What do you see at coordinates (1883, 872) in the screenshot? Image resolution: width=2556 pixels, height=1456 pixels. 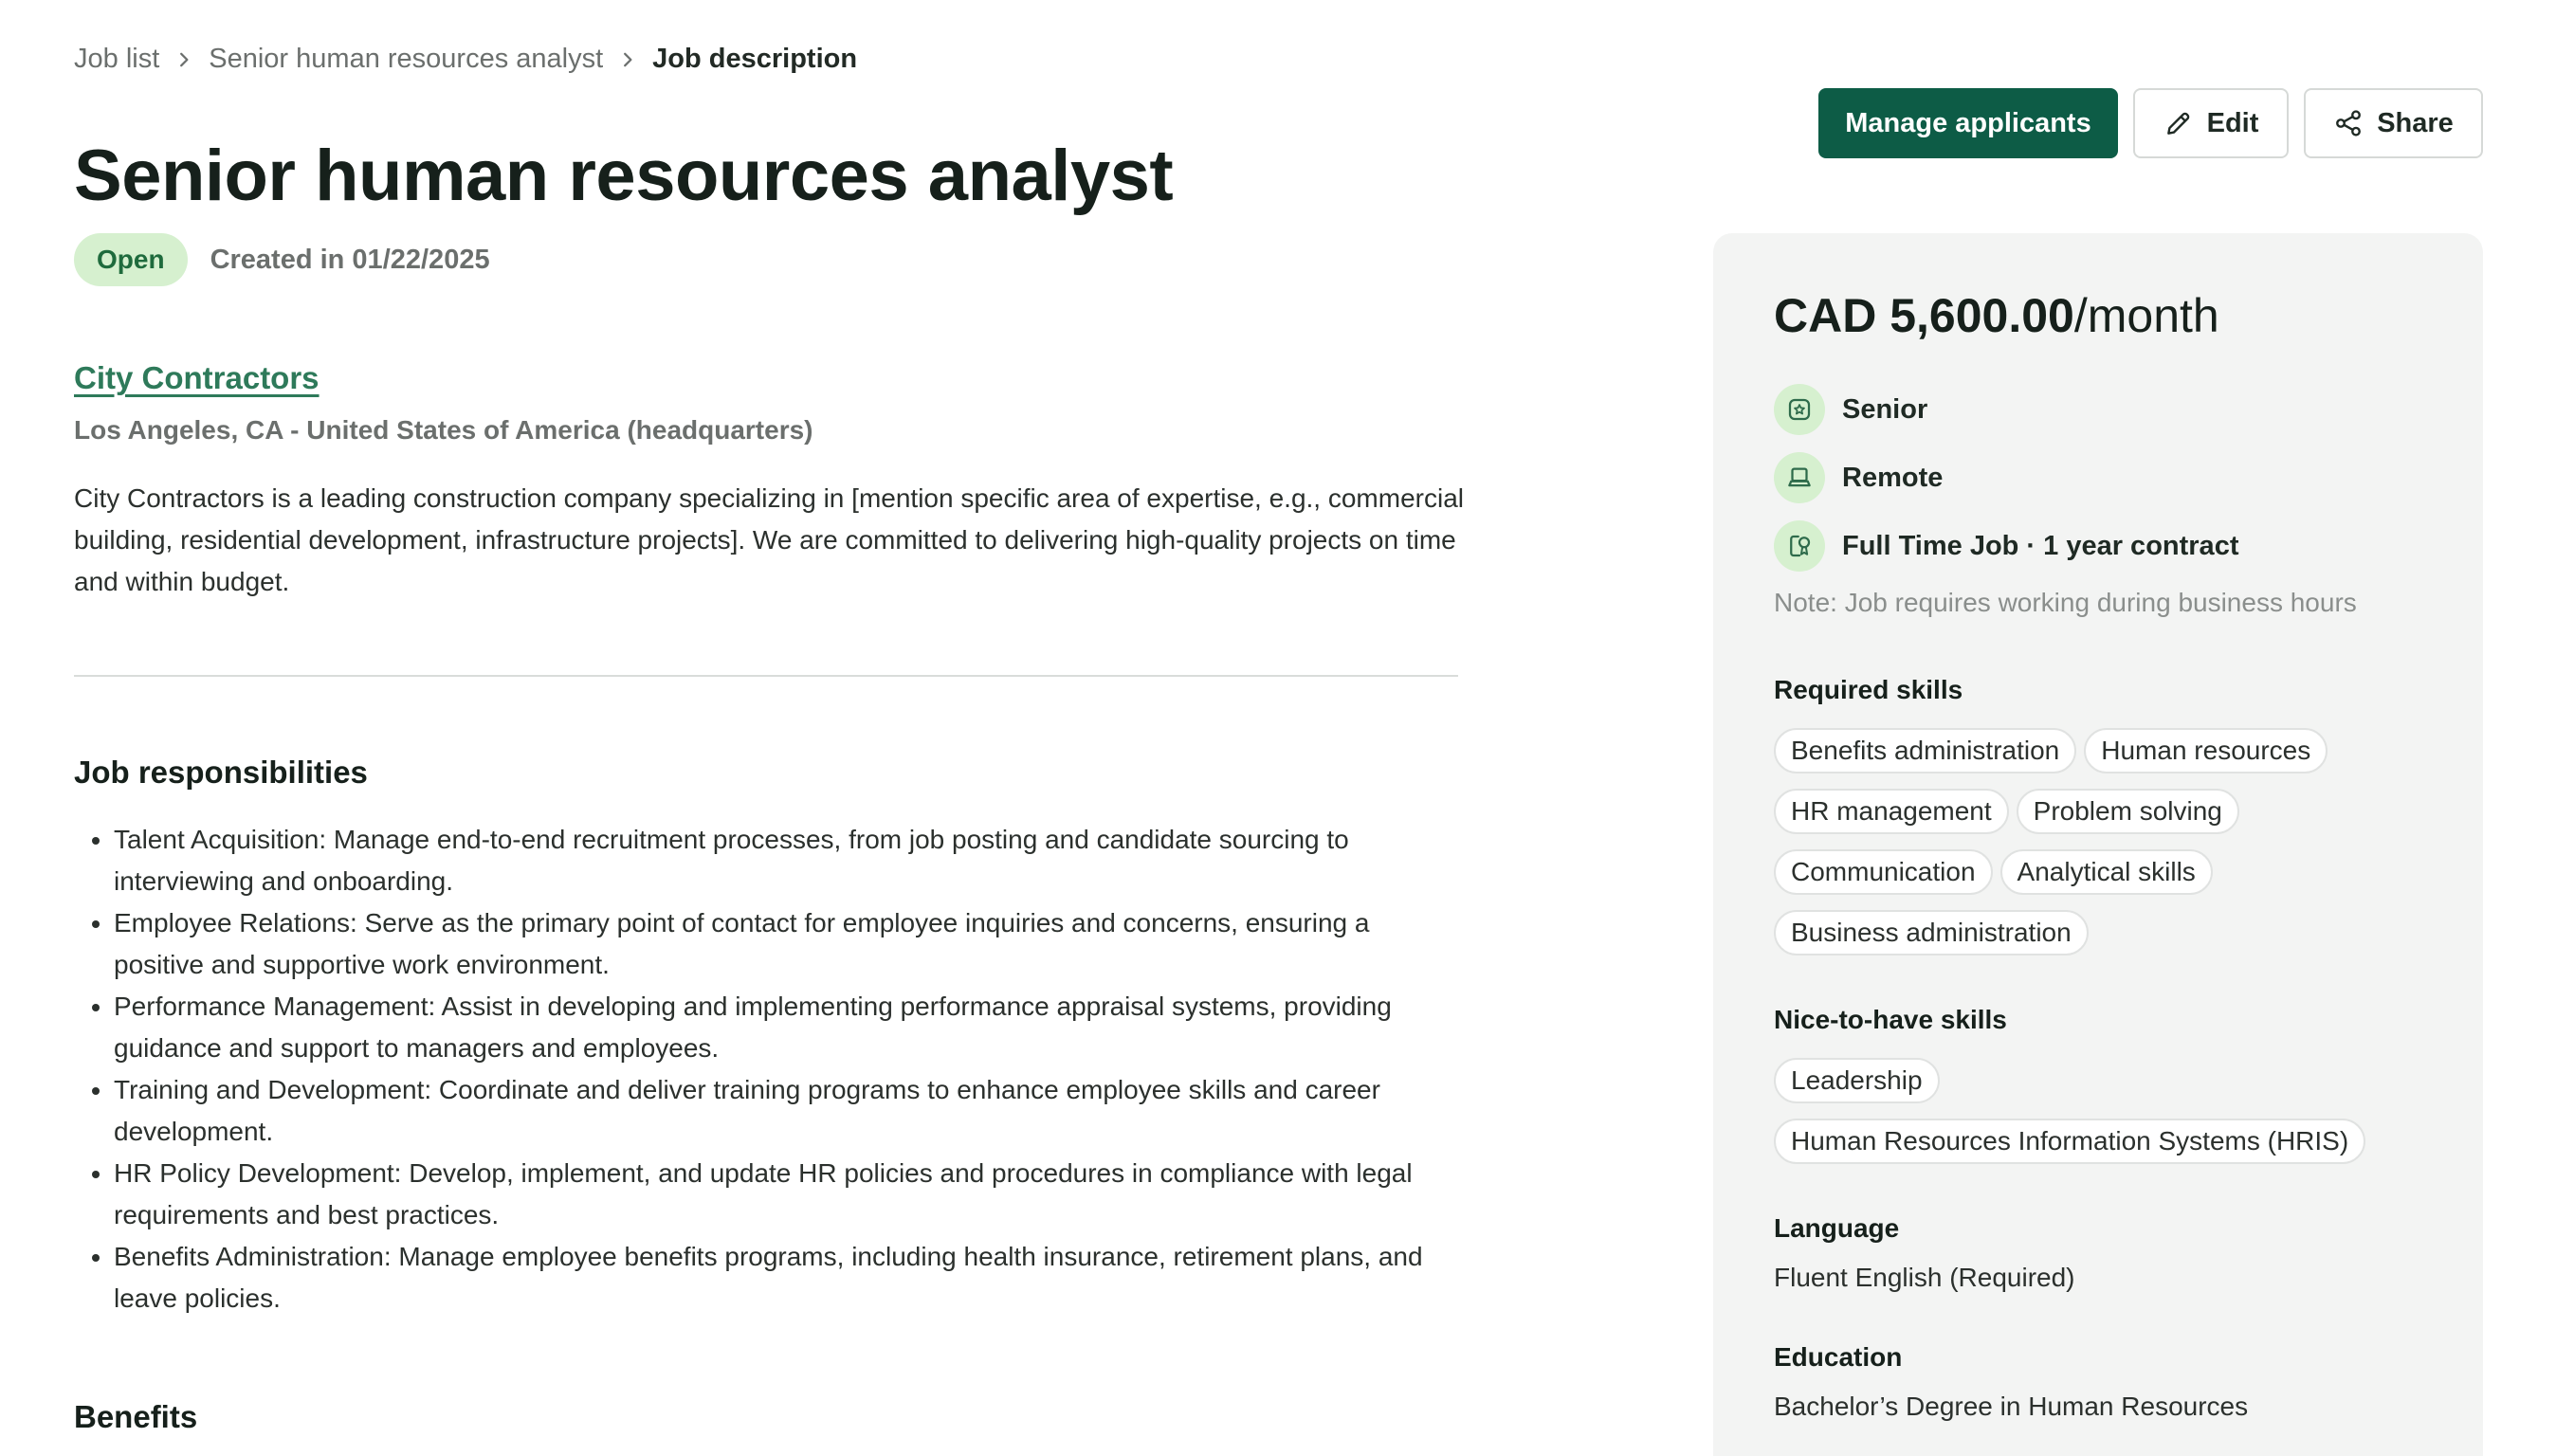 I see `skill-chip: Communication` at bounding box center [1883, 872].